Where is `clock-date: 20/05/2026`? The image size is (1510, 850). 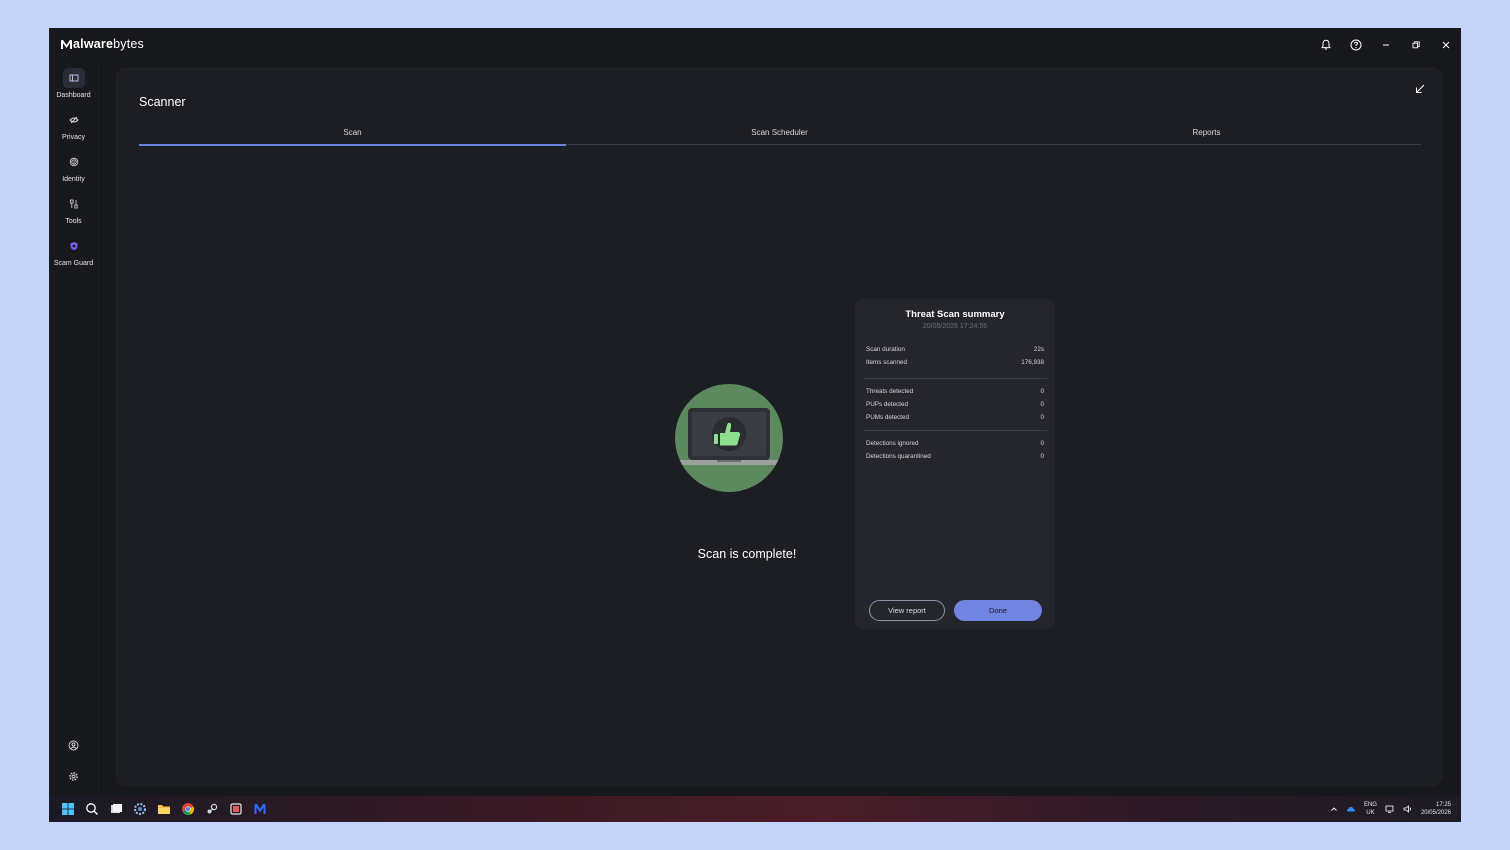
clock-date: 20/05/2026 is located at coordinates (1435, 813).